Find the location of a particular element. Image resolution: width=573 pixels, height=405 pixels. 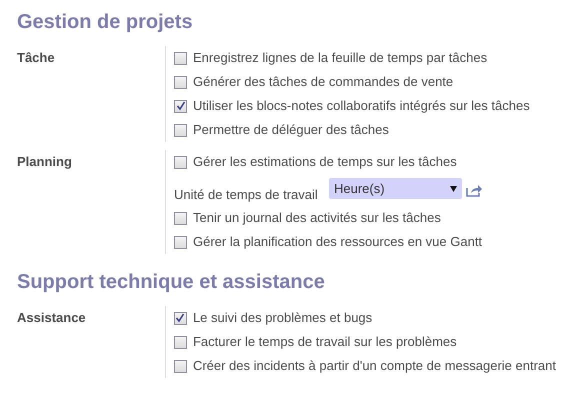

unit-select: Heure(s) is located at coordinates (395, 188).